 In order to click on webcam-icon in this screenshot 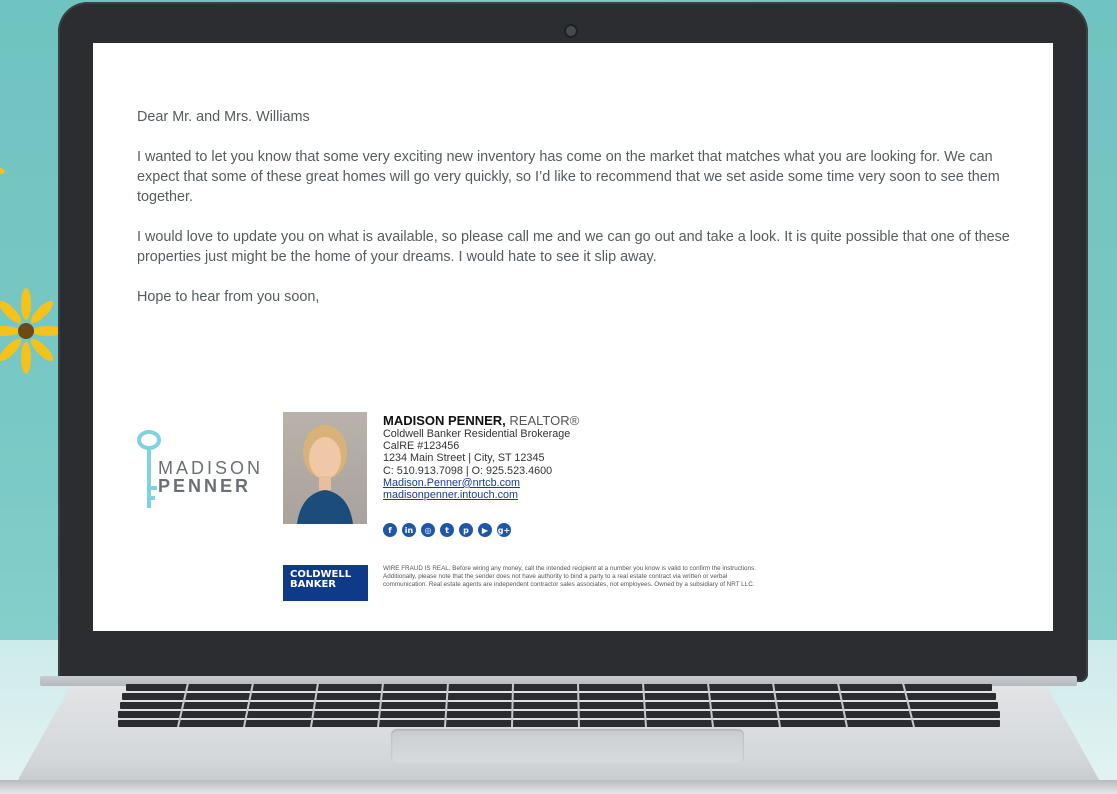, I will do `click(571, 31)`.